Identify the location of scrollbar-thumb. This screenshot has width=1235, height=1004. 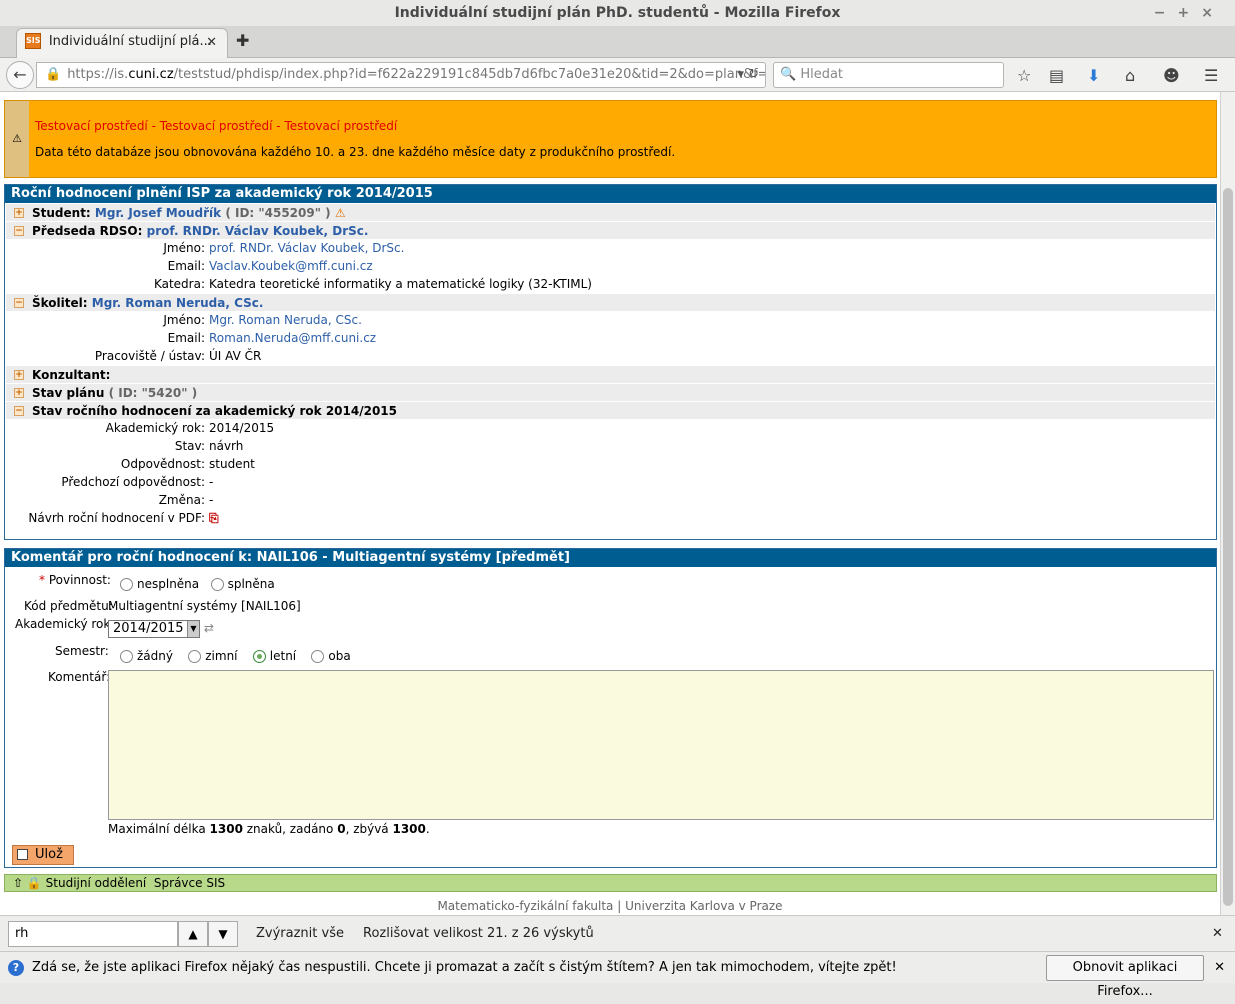
(1228, 547).